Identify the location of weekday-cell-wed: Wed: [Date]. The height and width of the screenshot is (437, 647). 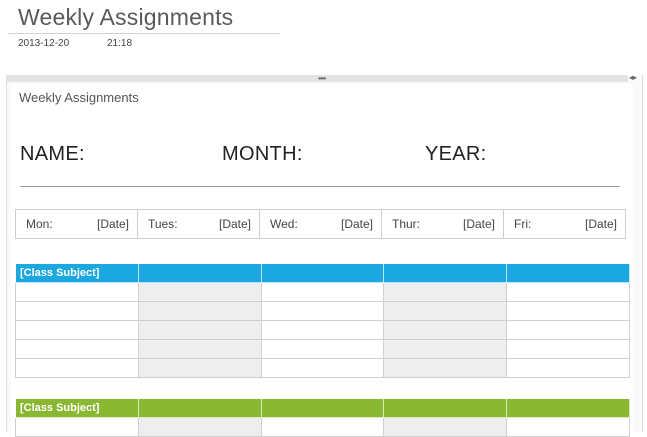
(321, 224).